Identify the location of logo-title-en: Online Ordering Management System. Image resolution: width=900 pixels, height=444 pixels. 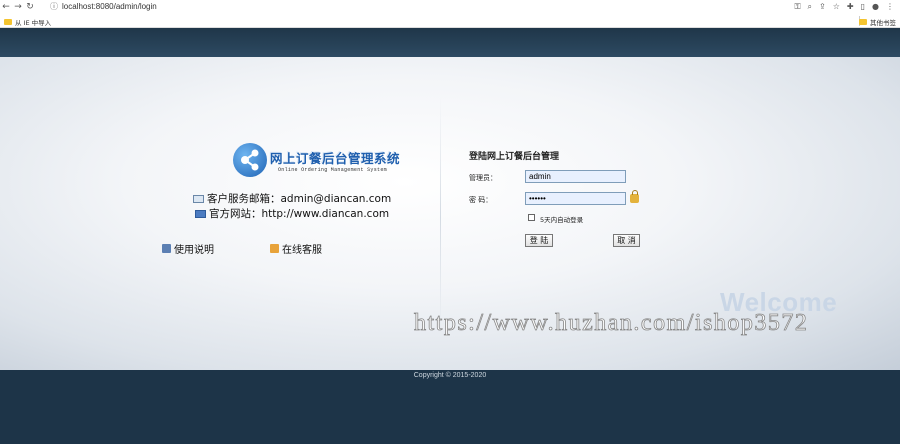
(332, 169).